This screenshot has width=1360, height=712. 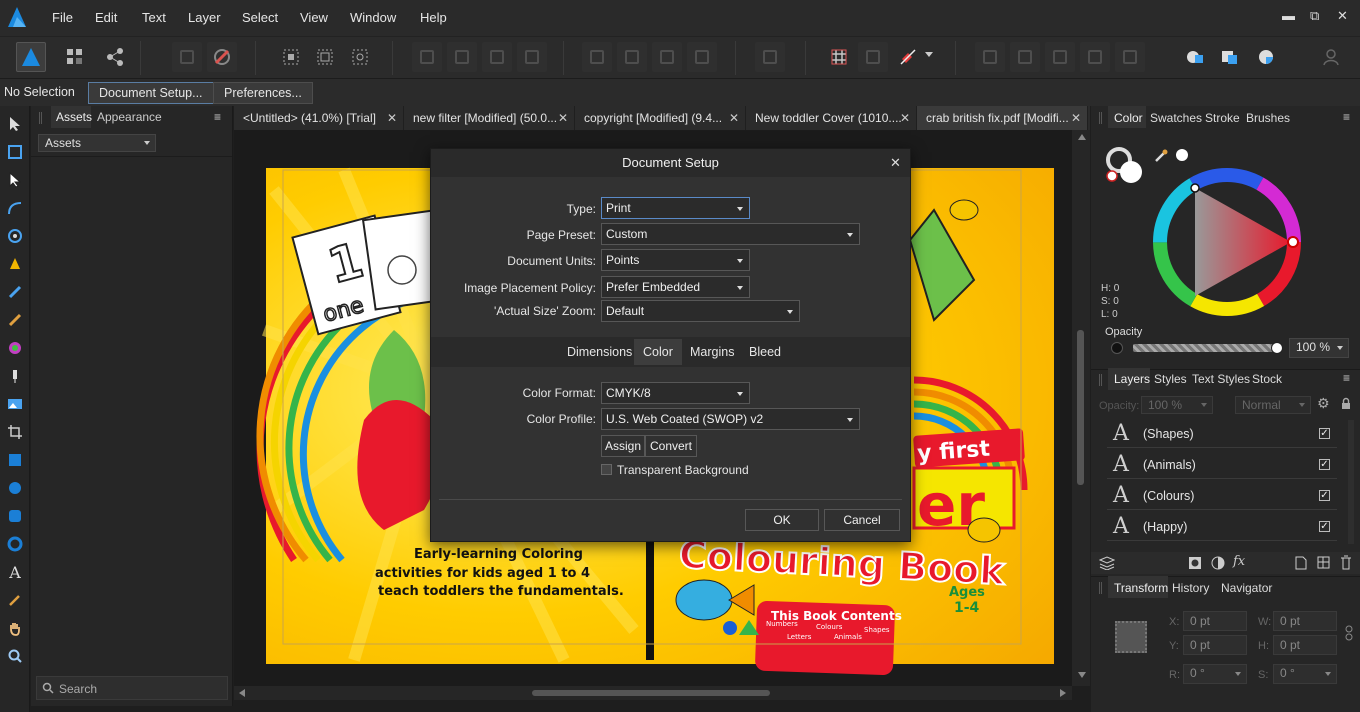 I want to click on menu-file: File, so click(x=62, y=17).